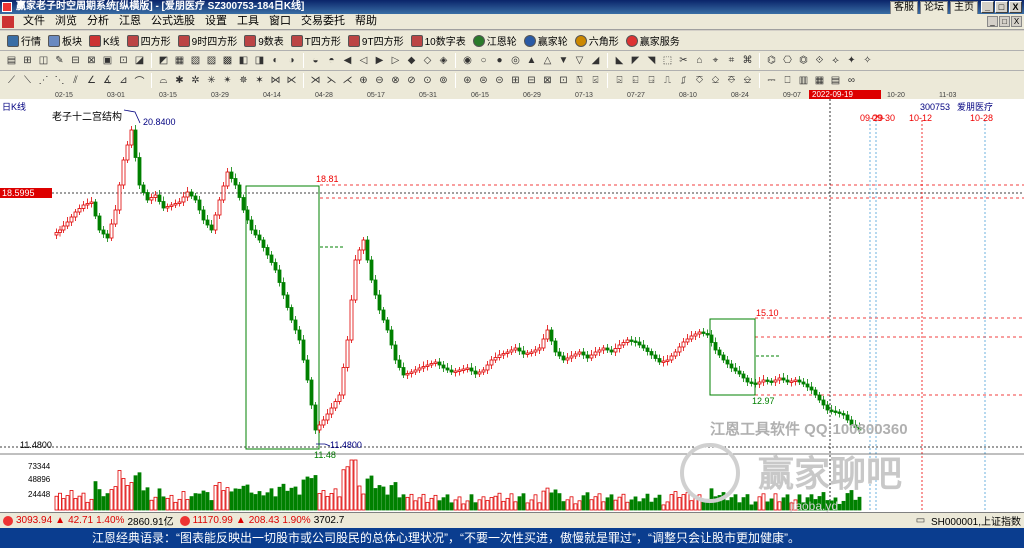 Image resolution: width=1024 pixels, height=548 pixels. What do you see at coordinates (731, 60) in the screenshot?
I see `drawing-tool-icon: ⌗` at bounding box center [731, 60].